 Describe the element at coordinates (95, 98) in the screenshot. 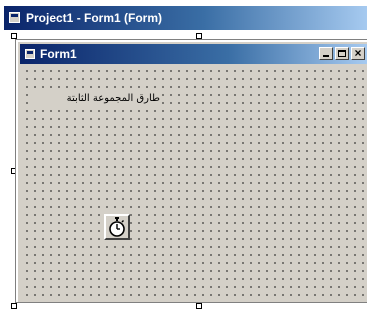

I see `label-control: طارق المجموعة الثابتة` at that location.